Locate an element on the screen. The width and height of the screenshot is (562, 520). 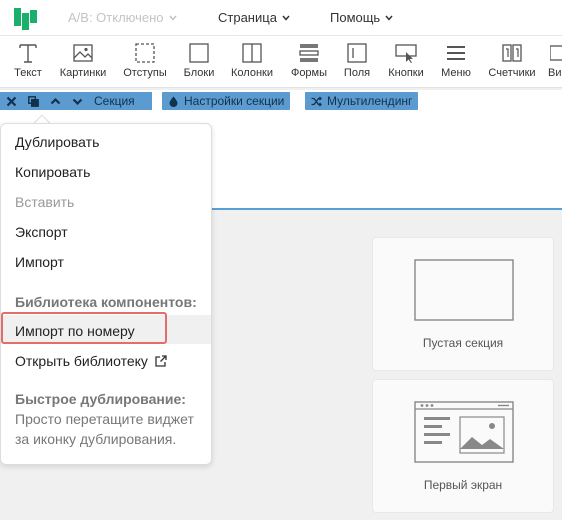
template-caption: Первый экран is located at coordinates (463, 485).